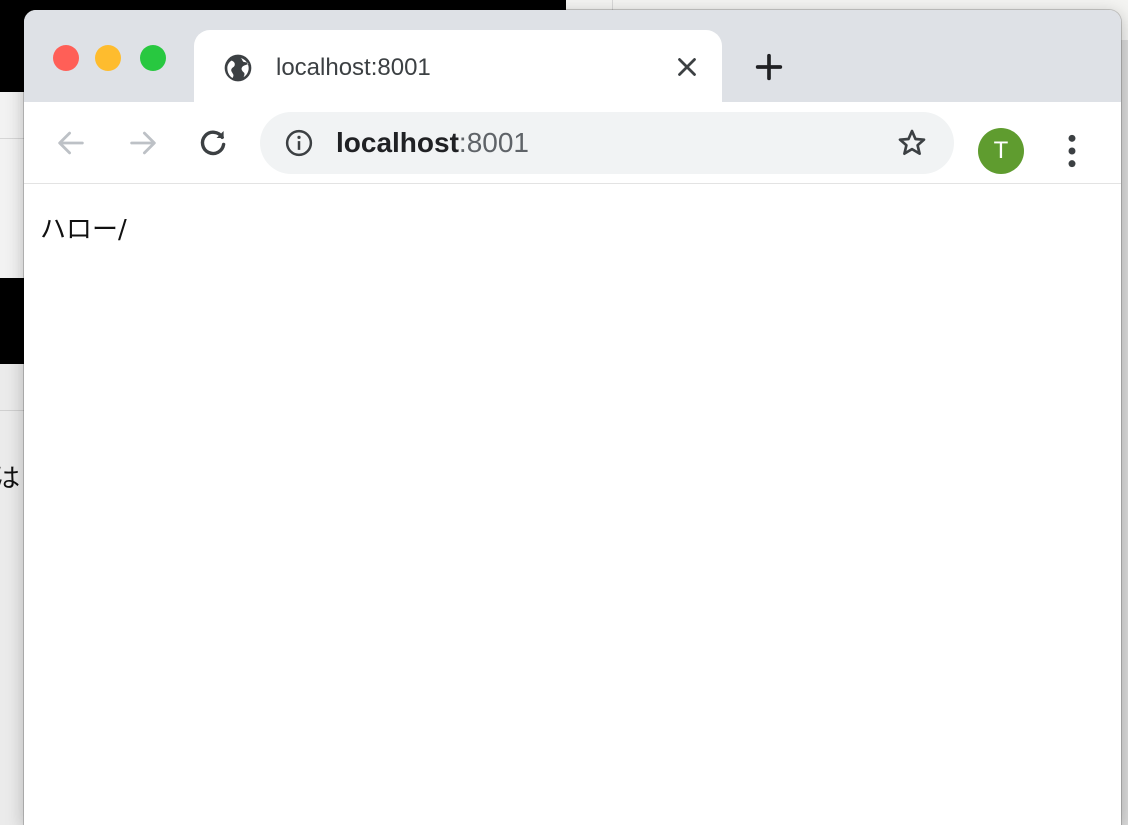 The width and height of the screenshot is (1128, 825). I want to click on url-port: :8001, so click(493, 142).